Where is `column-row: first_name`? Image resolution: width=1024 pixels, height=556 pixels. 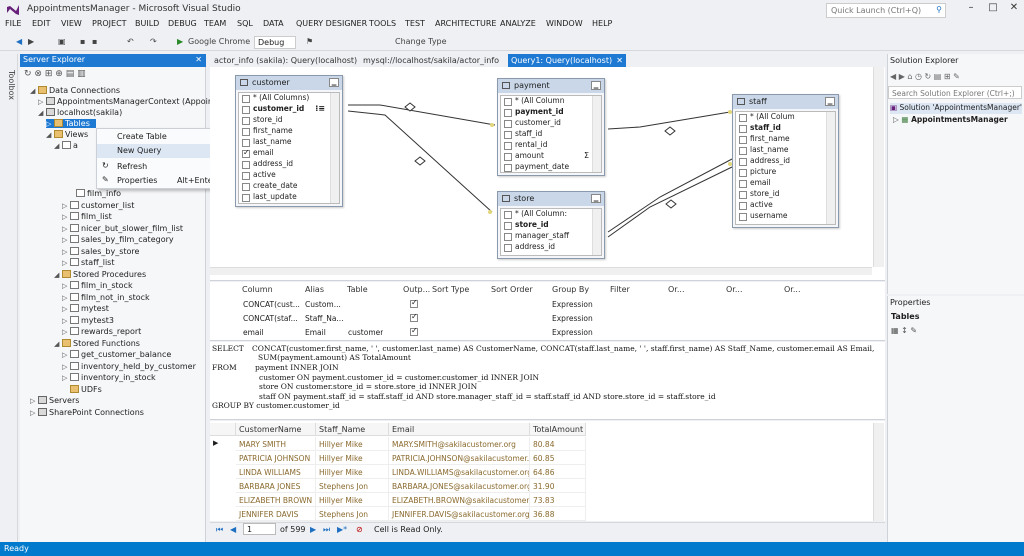 column-row: first_name is located at coordinates (289, 131).